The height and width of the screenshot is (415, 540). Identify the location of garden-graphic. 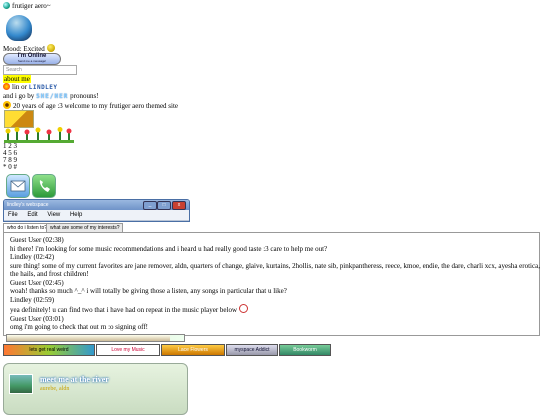
(39, 135).